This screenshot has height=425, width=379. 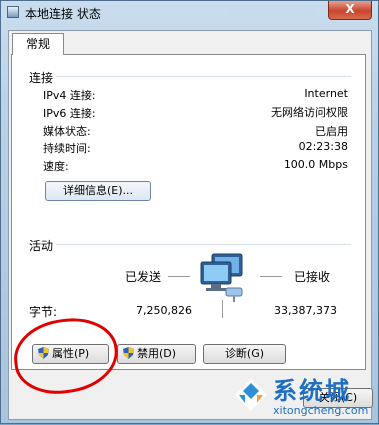 I want to click on received-dash, so click(x=271, y=276).